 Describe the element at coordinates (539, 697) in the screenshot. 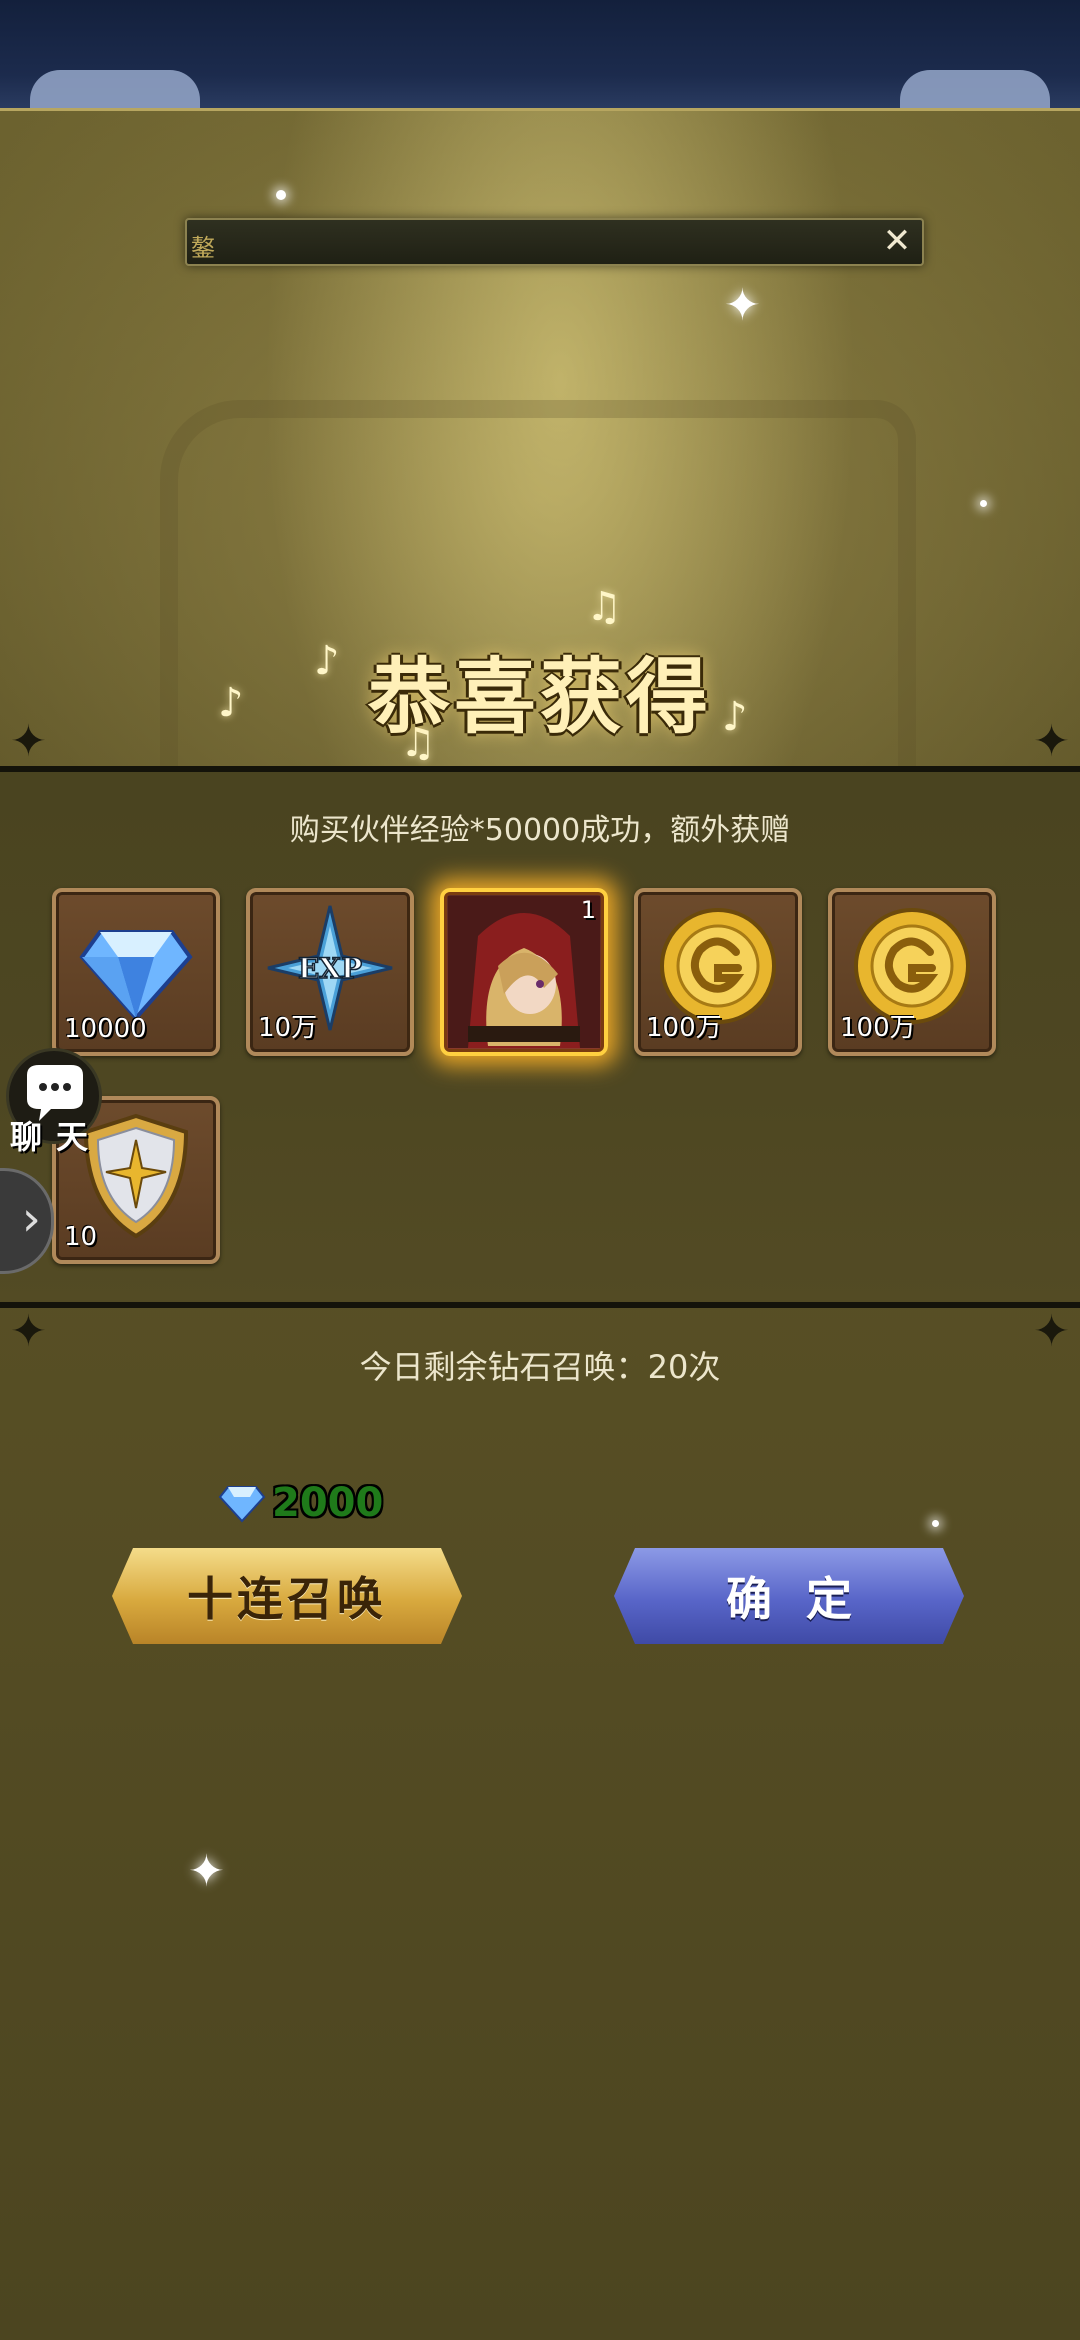

I see `congrats-title: 恭喜获得` at that location.